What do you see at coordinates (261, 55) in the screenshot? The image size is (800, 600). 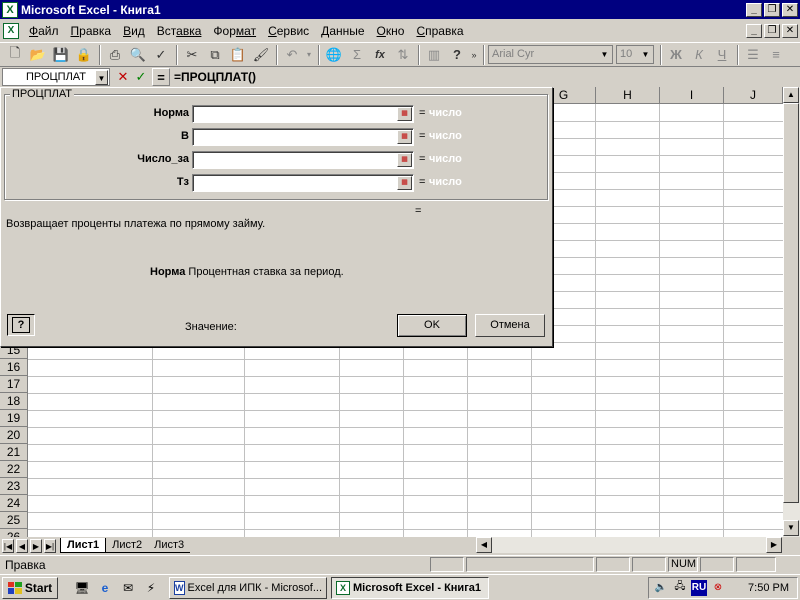 I see `format-painter-icon: 🖌` at bounding box center [261, 55].